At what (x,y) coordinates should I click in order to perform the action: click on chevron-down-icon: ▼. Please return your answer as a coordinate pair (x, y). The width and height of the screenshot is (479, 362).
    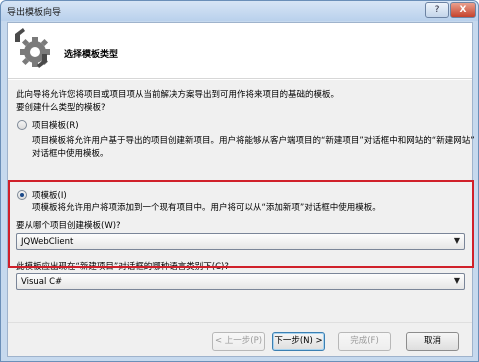
    Looking at the image, I should click on (456, 280).